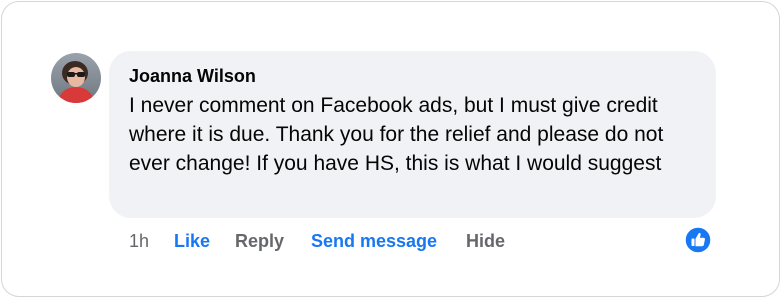 The height and width of the screenshot is (300, 783). I want to click on avatar-photo-icon, so click(76, 78).